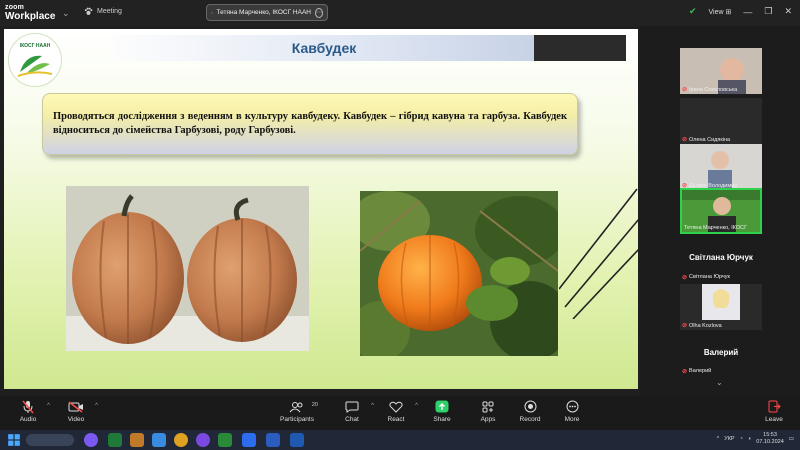 The width and height of the screenshot is (800, 450). I want to click on paw-icon, so click(88, 11).